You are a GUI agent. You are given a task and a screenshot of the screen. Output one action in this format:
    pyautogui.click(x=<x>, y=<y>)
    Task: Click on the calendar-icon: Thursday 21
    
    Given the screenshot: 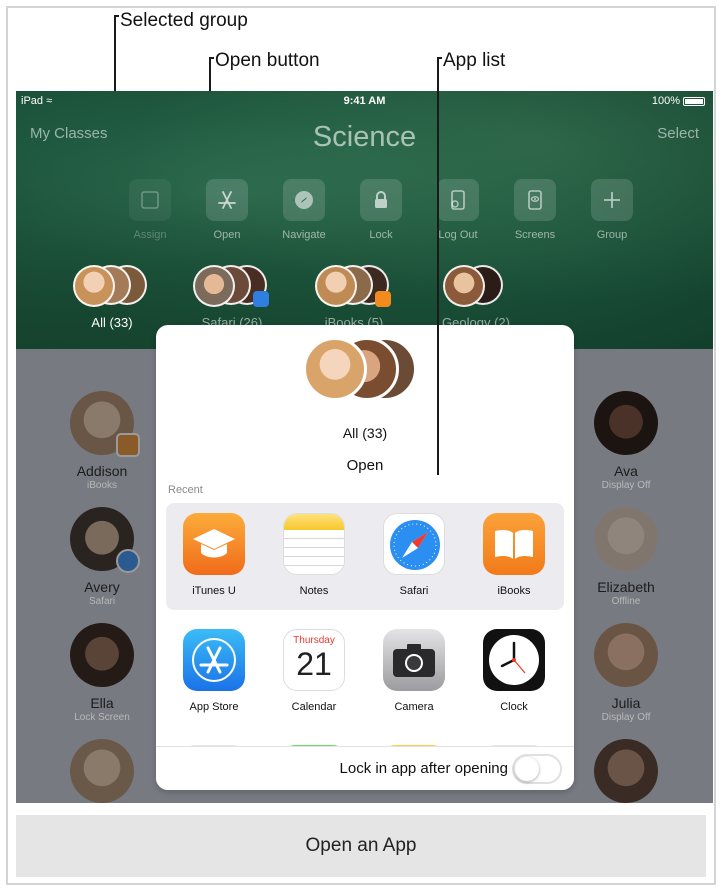 What is the action you would take?
    pyautogui.click(x=314, y=660)
    